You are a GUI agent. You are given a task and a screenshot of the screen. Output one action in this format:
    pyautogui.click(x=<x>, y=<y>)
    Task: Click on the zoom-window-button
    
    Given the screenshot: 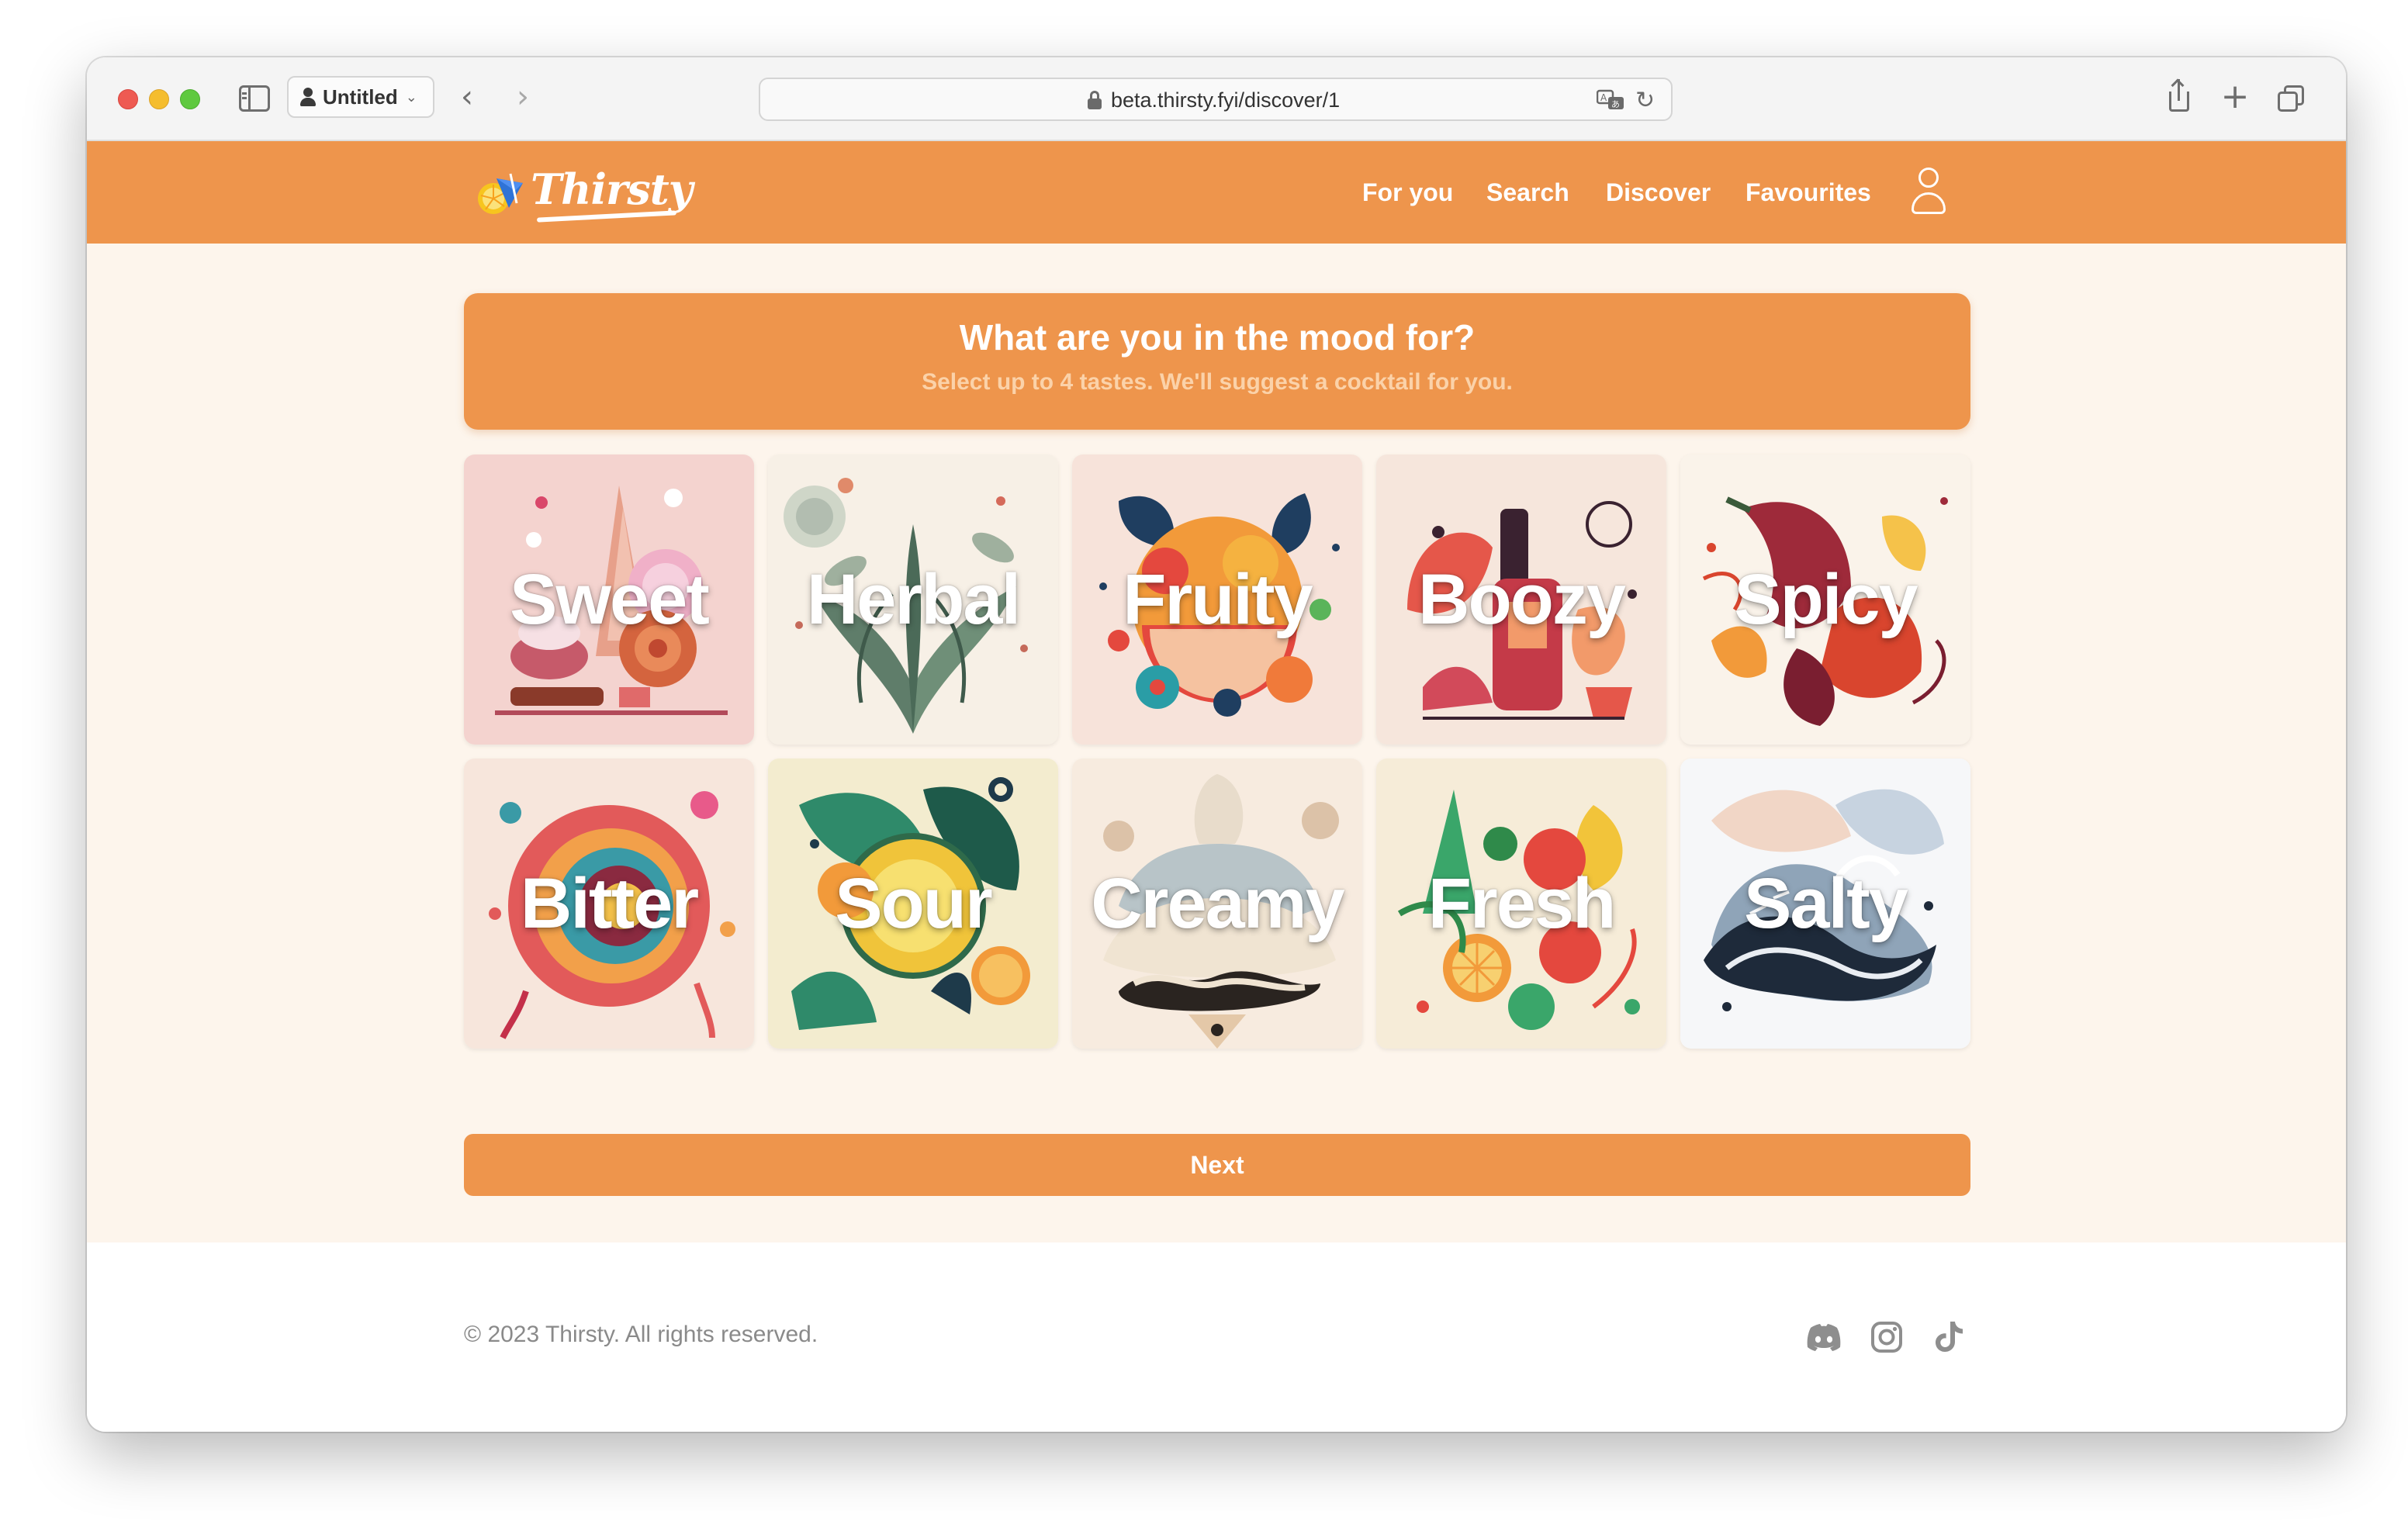 What is the action you would take?
    pyautogui.click(x=190, y=99)
    